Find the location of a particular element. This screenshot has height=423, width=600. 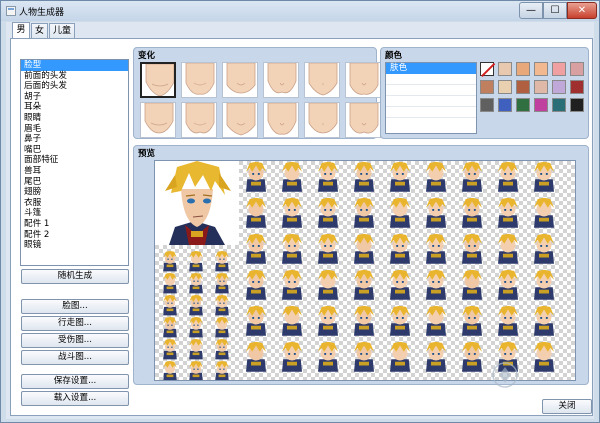

part-item: 胡子 is located at coordinates (74, 97).